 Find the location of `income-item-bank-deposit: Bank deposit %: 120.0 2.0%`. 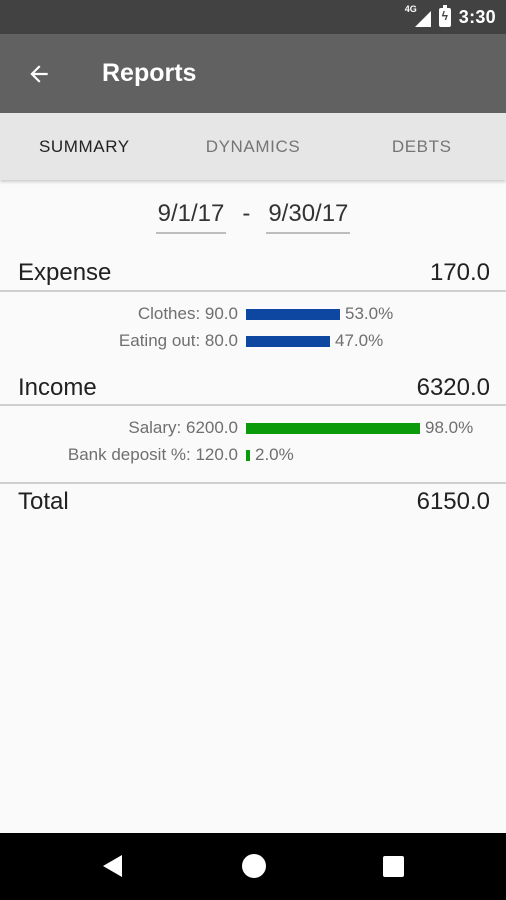

income-item-bank-deposit: Bank deposit %: 120.0 2.0% is located at coordinates (253, 455).